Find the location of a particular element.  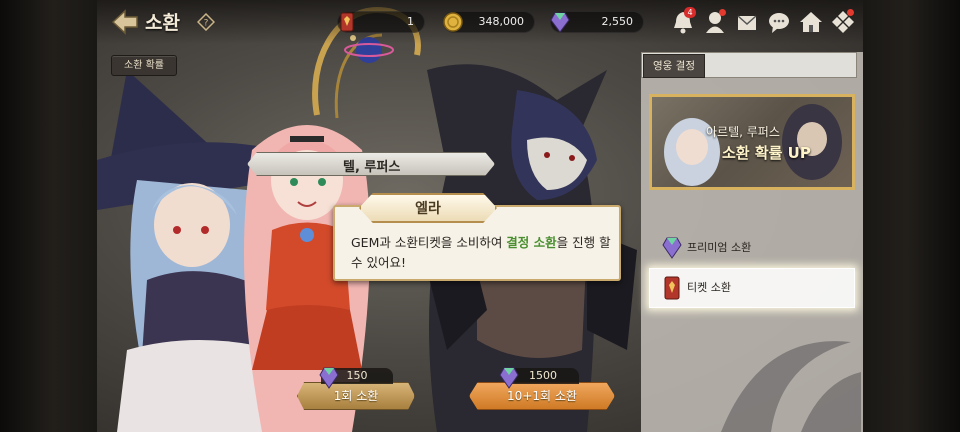

premium-summon-item: 프리미엄 소환 is located at coordinates (752, 248).